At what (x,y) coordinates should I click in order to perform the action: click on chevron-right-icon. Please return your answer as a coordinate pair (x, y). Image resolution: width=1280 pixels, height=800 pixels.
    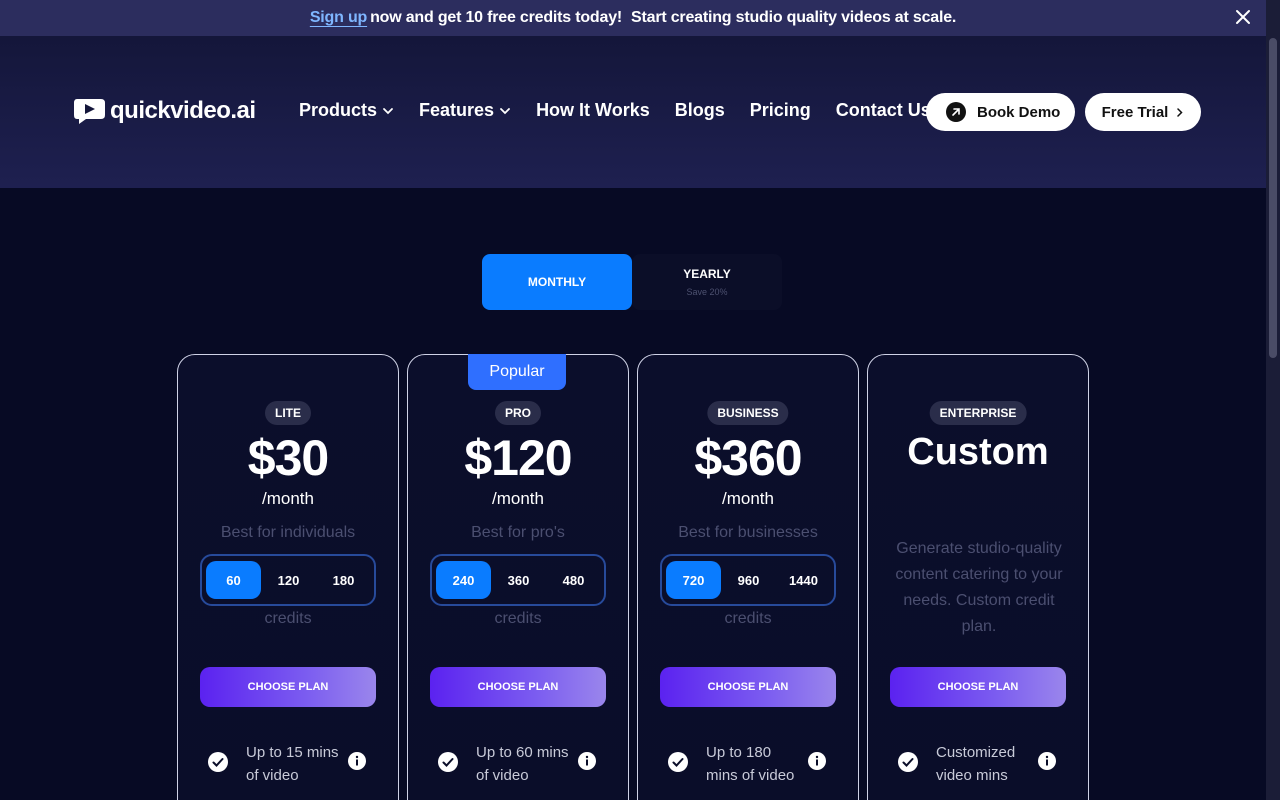
    Looking at the image, I should click on (1180, 112).